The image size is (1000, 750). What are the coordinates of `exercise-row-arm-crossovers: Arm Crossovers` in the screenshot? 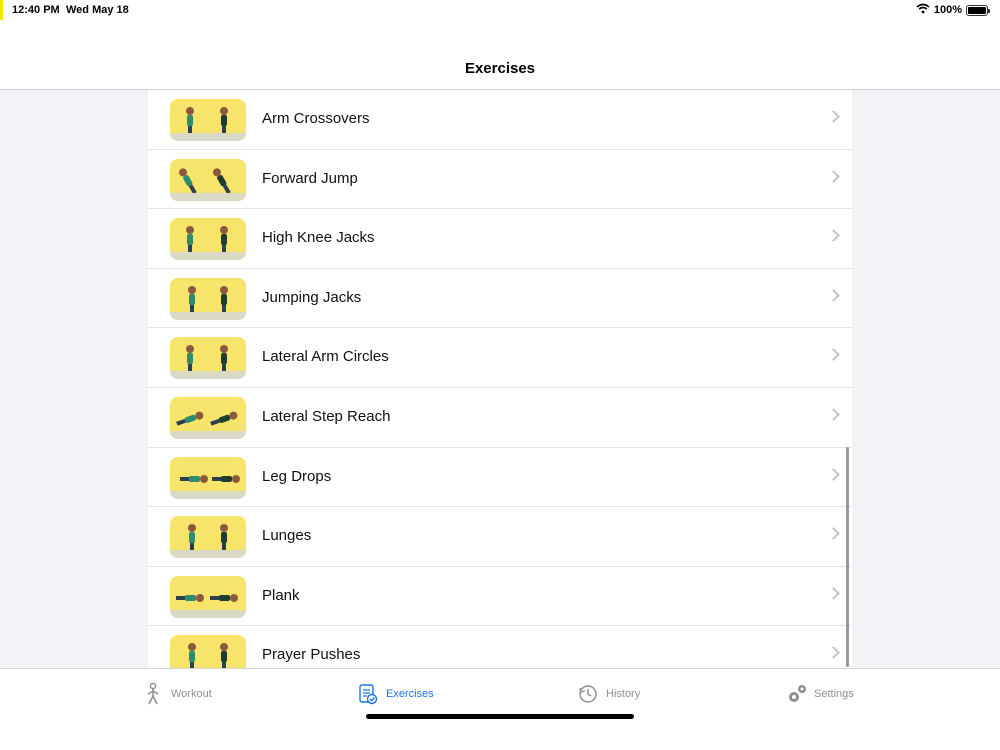 It's located at (500, 120).